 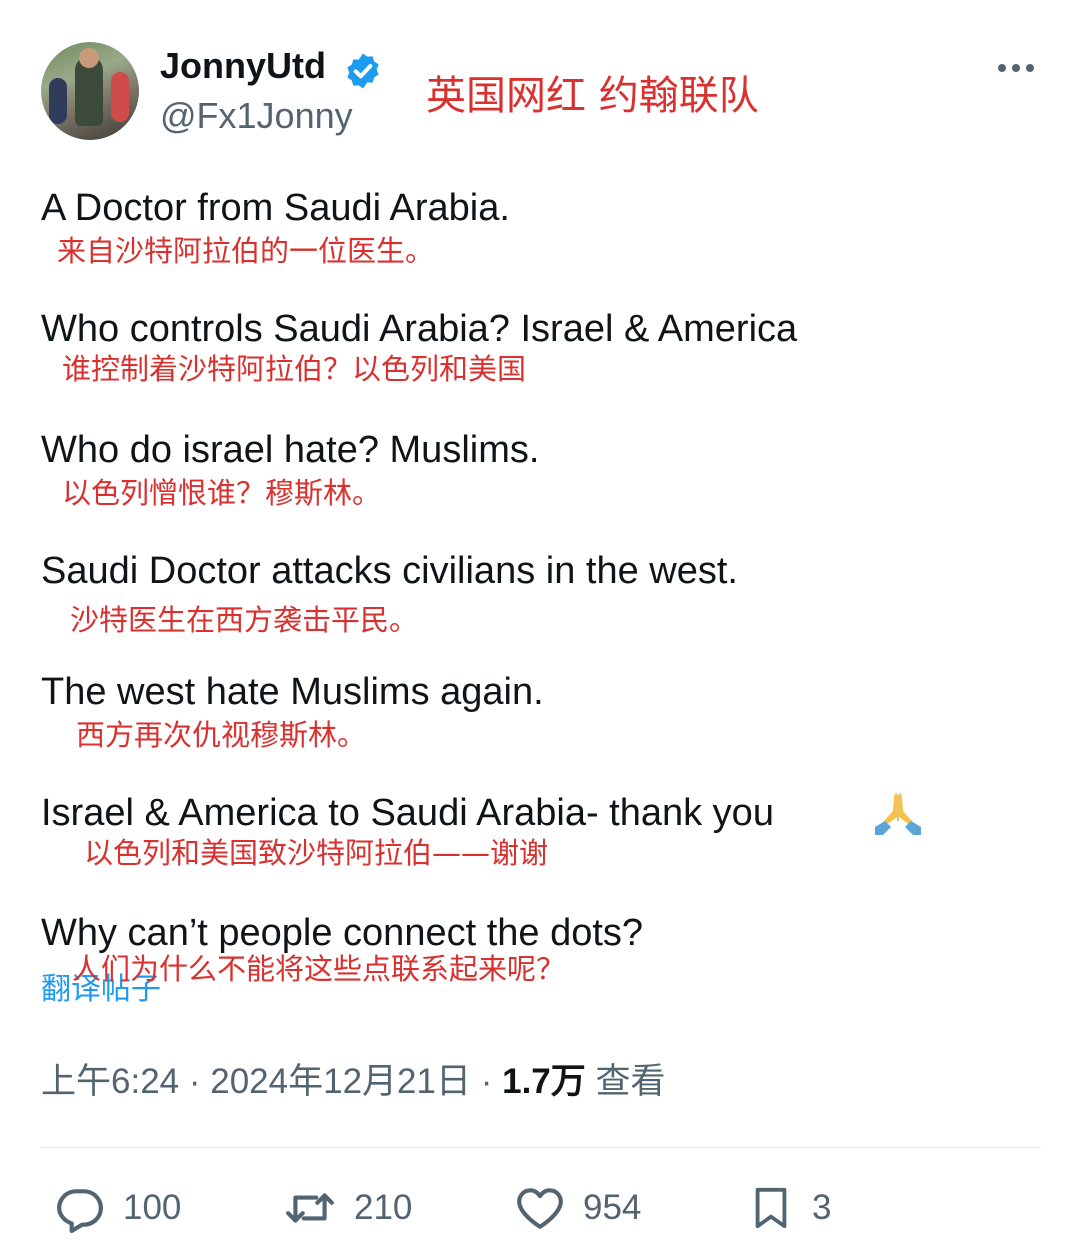 I want to click on tweet-line-translation: 以色列憎恨谁？穆斯林。, so click(x=222, y=493).